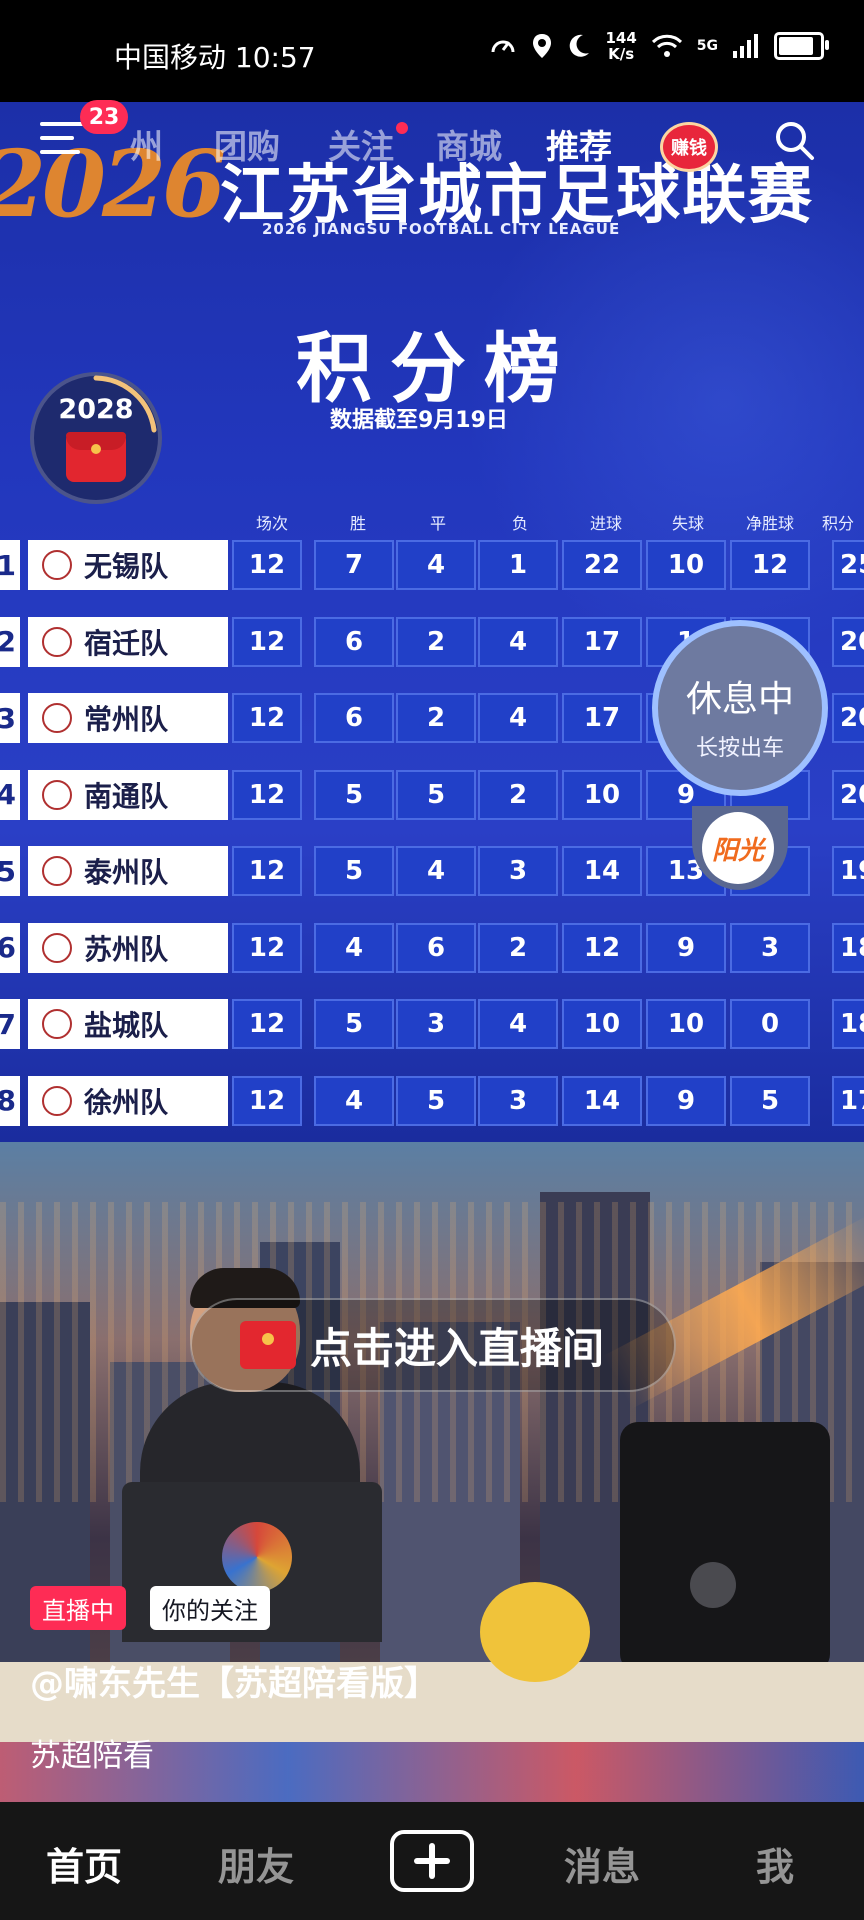  I want to click on goals-for-cell: 22, so click(602, 565).